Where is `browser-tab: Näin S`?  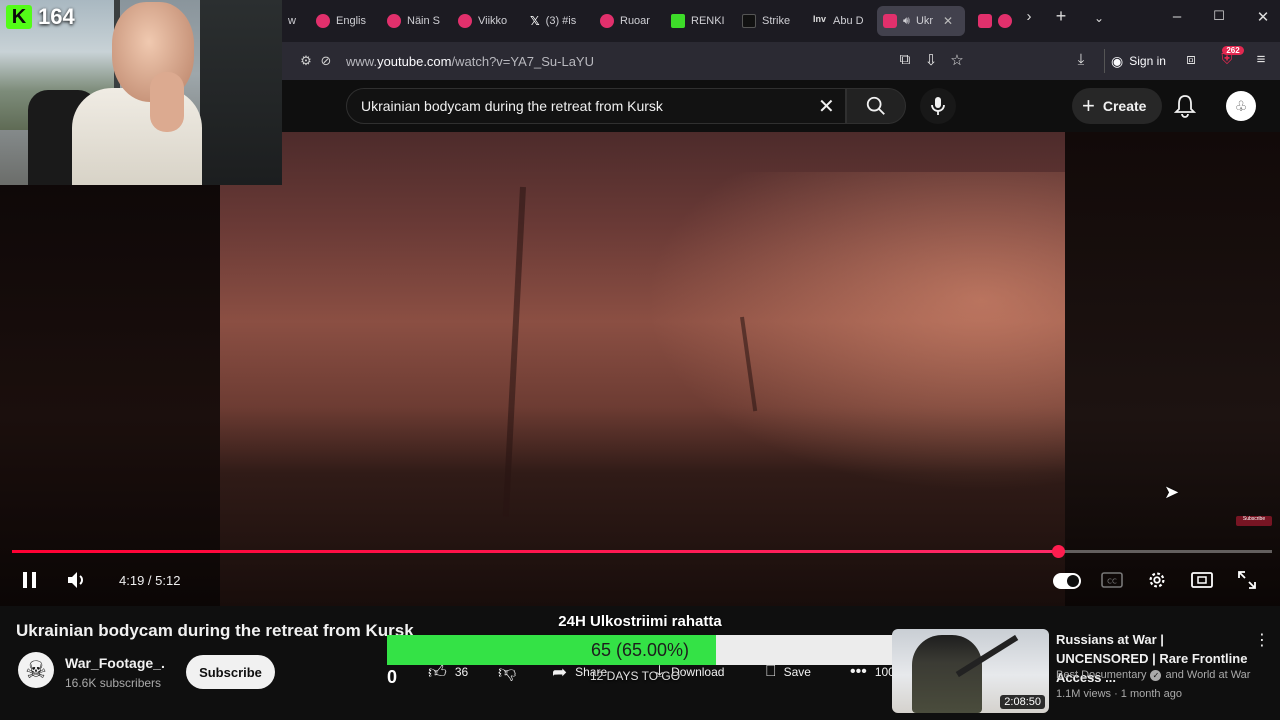 browser-tab: Näin S is located at coordinates (414, 21).